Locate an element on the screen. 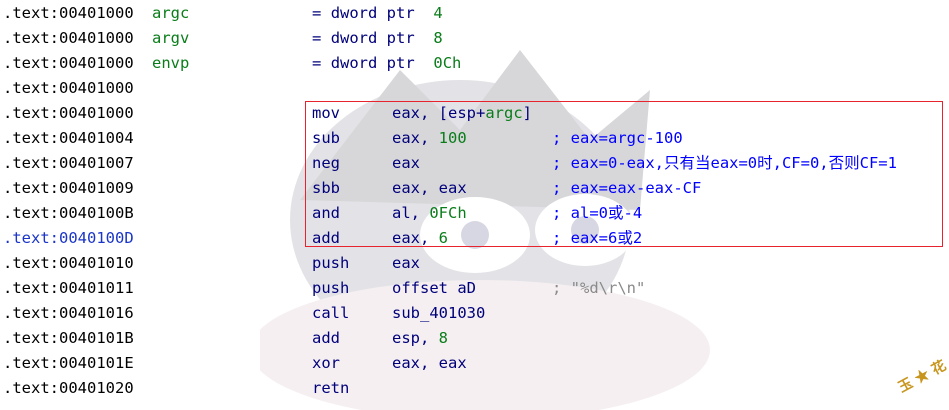 The image size is (949, 410). instruction-line: .text:0040101B add esp, 8 is located at coordinates (474, 338).